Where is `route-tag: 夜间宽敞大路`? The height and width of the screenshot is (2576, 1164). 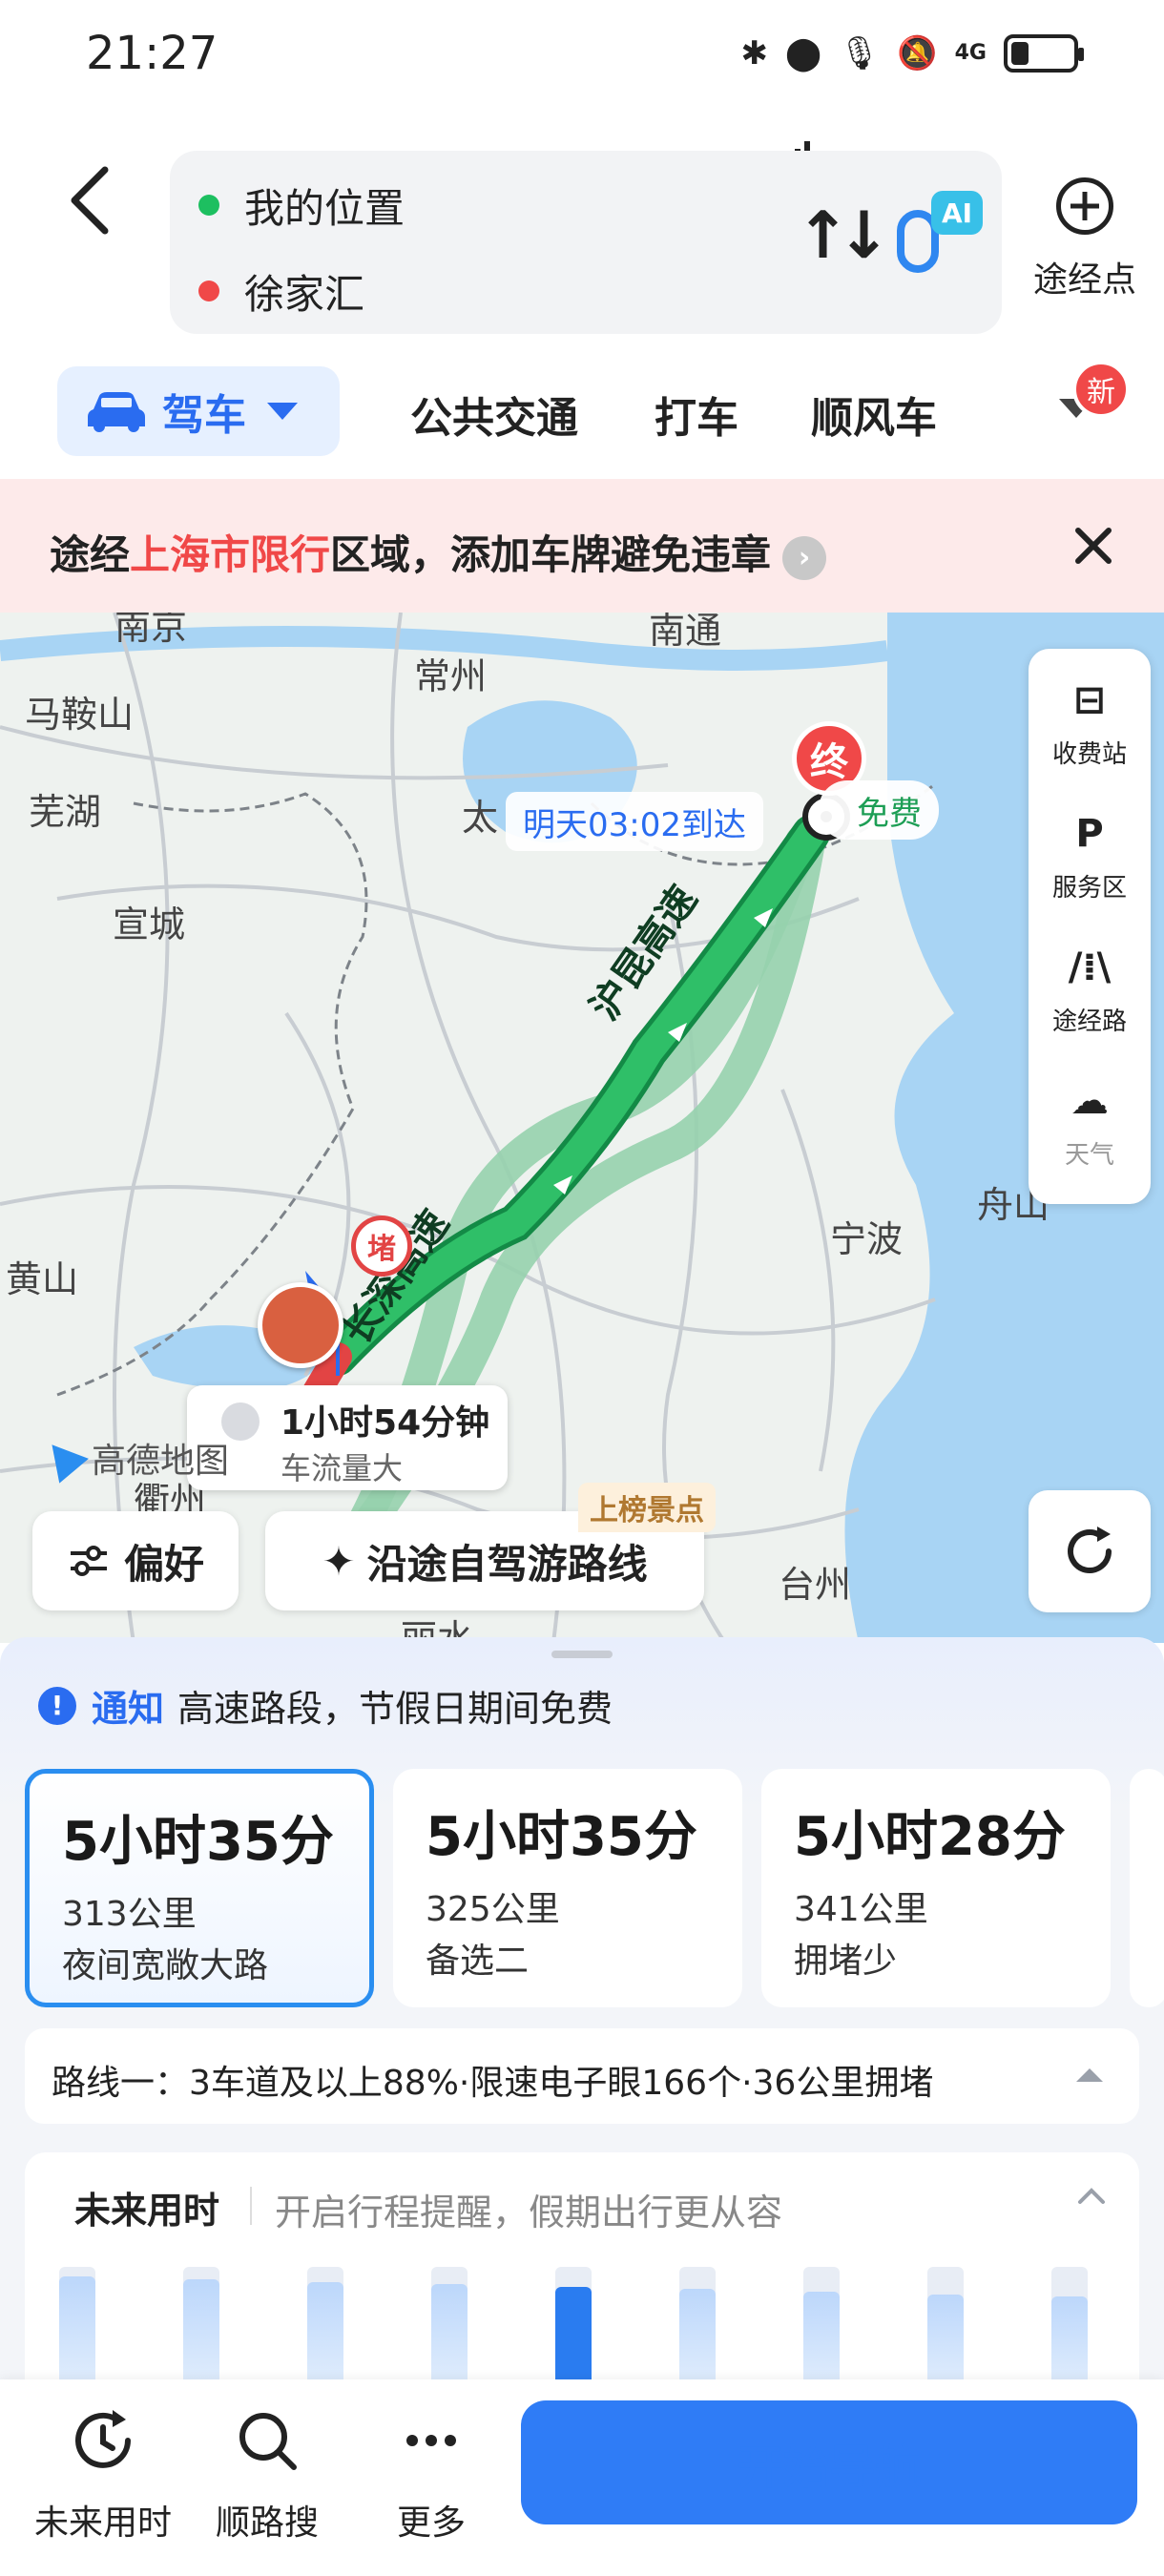
route-tag: 夜间宽敞大路 is located at coordinates (165, 1965).